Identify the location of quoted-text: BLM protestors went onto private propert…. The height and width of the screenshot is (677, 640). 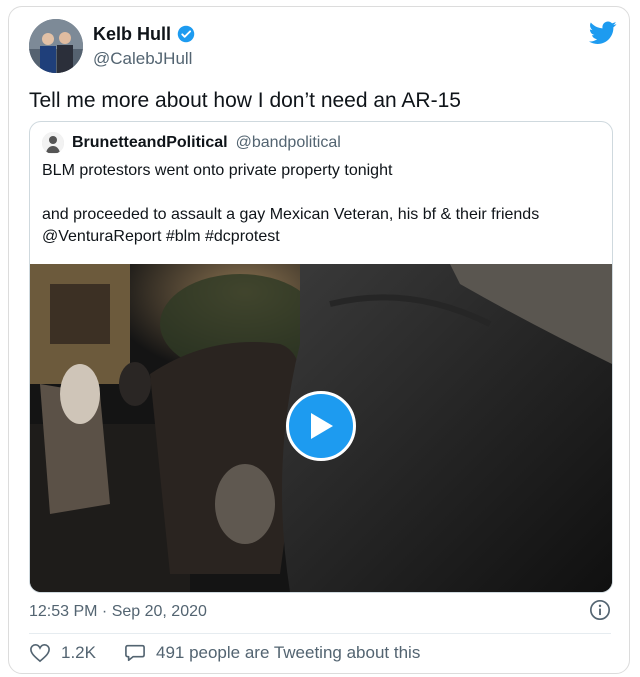
(322, 204).